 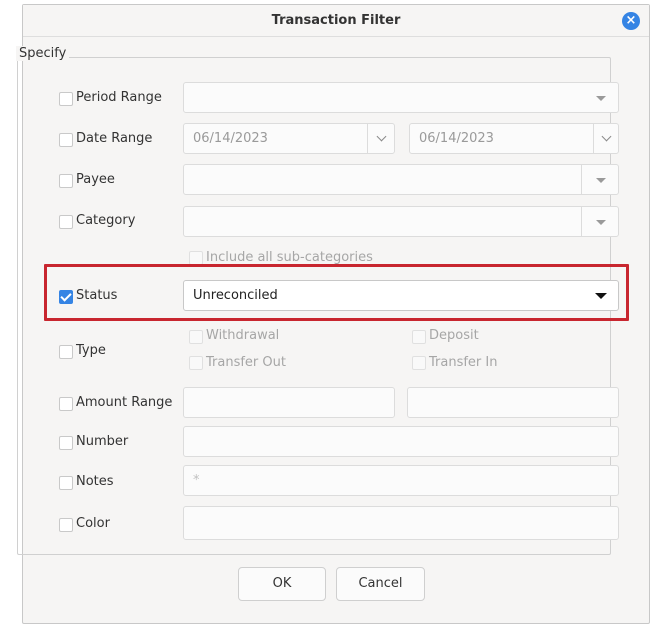 I want to click on date-to-separator, so click(x=593, y=138).